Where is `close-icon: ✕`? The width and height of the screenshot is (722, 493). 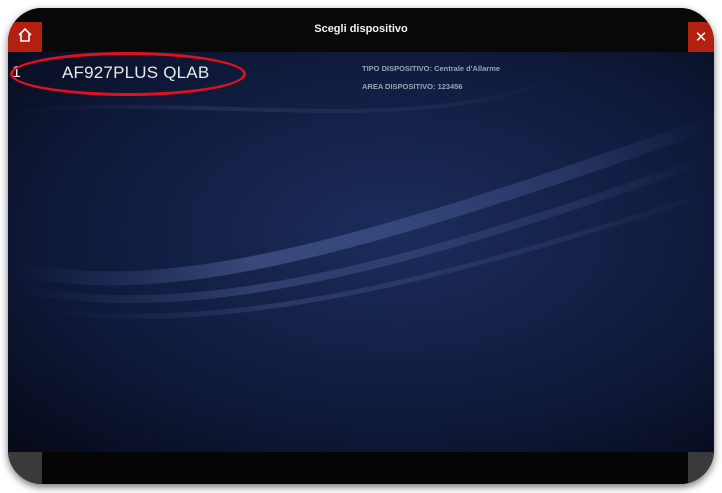 close-icon: ✕ is located at coordinates (701, 37).